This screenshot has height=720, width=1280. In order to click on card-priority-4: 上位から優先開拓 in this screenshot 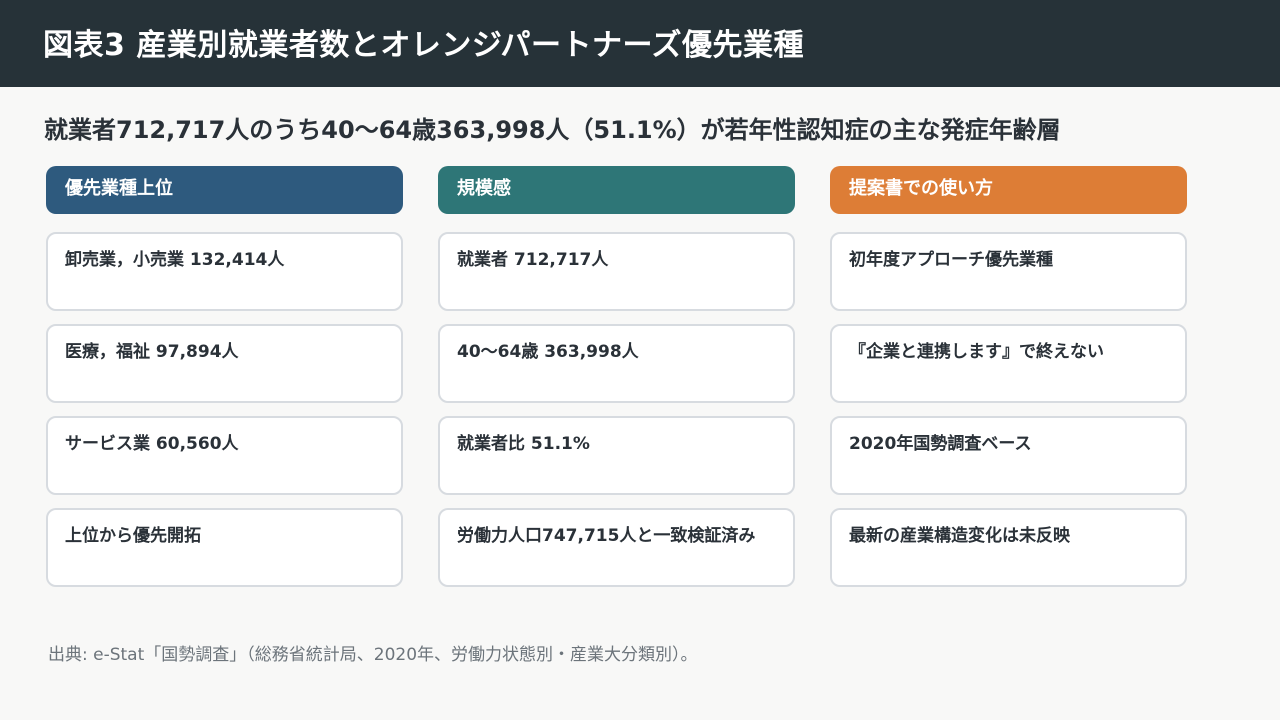, I will do `click(224, 547)`.